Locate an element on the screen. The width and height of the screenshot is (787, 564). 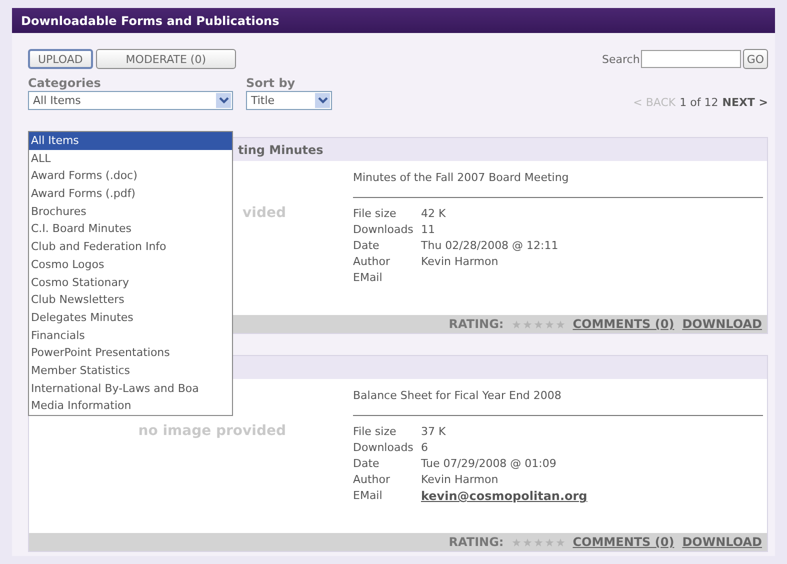
dropdown-option: C.I. Board Minutes is located at coordinates (130, 229).